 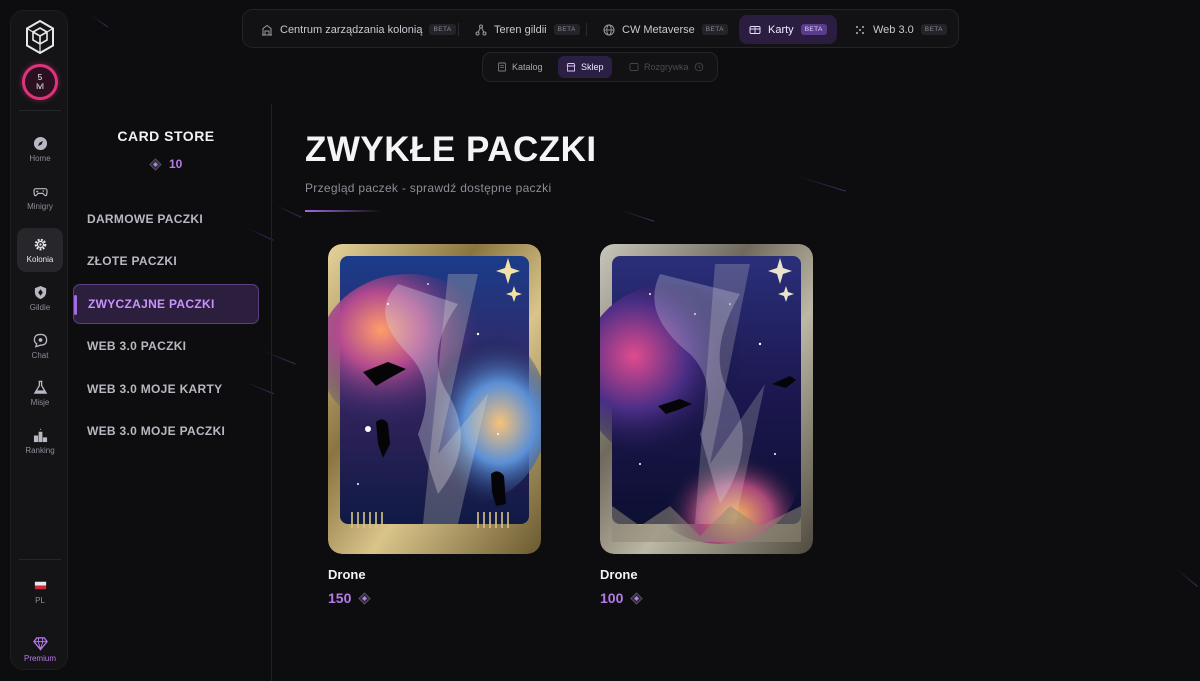 I want to click on rail-item-label: Chat, so click(x=40, y=355).